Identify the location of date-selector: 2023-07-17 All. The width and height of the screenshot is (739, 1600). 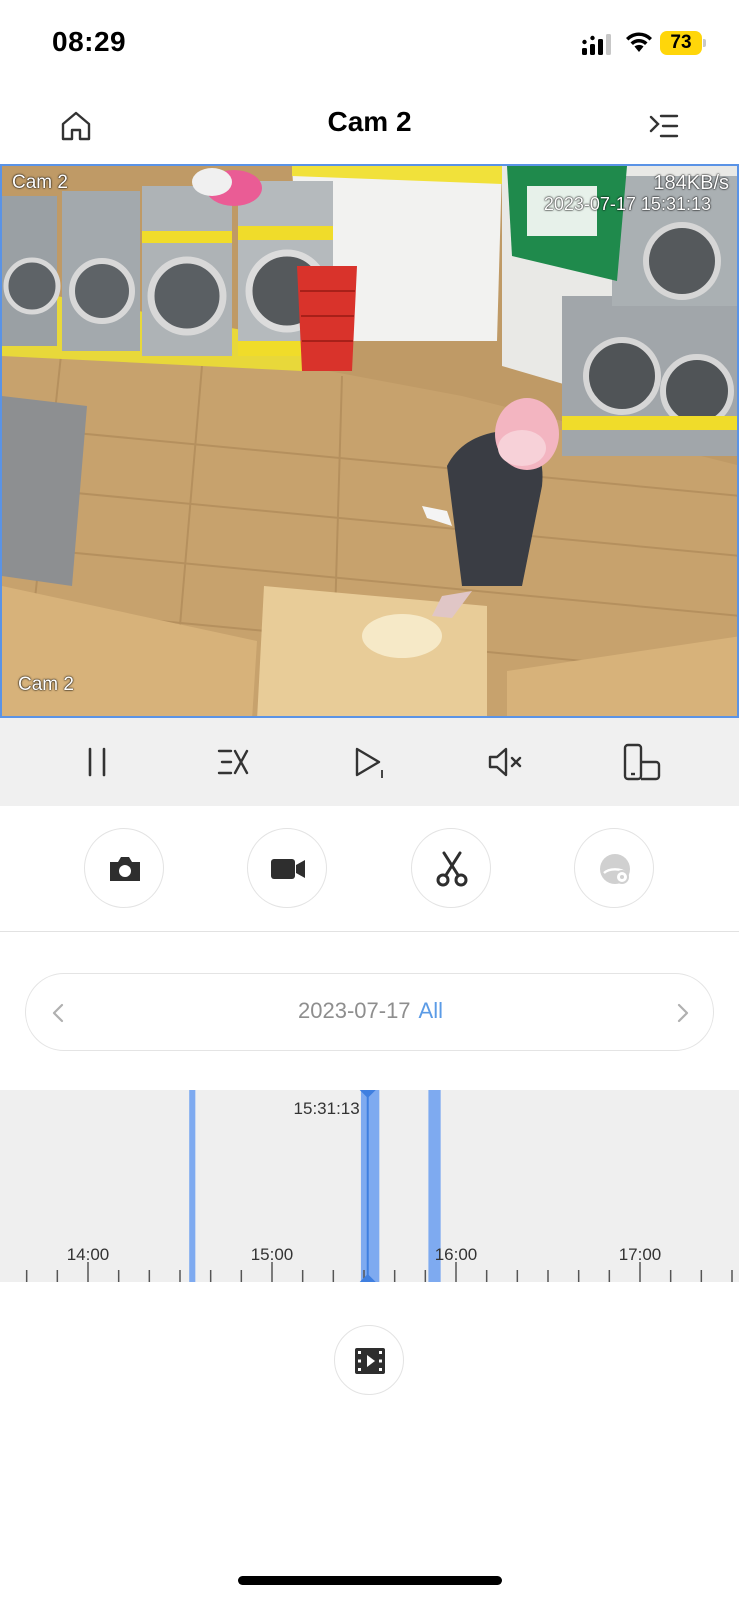
(369, 1012).